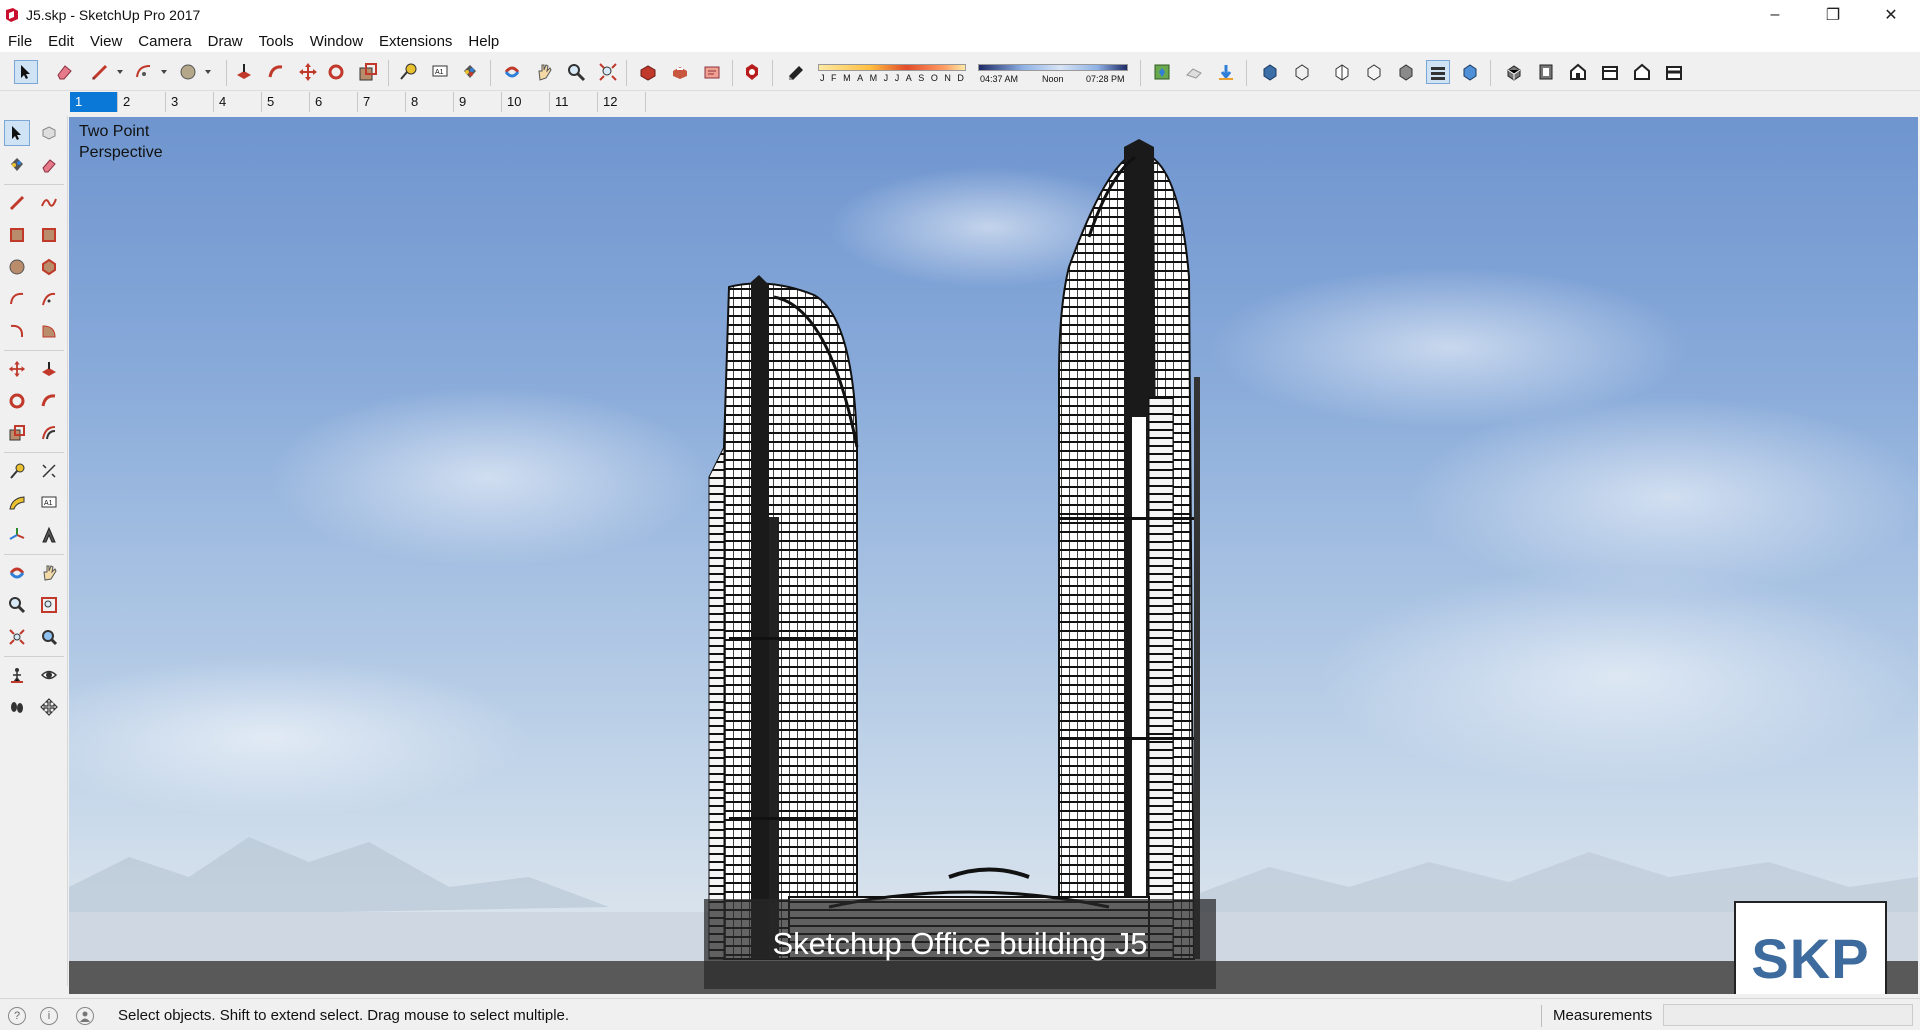 Image resolution: width=1920 pixels, height=1030 pixels. I want to click on arc-dropdown-icon, so click(164, 72).